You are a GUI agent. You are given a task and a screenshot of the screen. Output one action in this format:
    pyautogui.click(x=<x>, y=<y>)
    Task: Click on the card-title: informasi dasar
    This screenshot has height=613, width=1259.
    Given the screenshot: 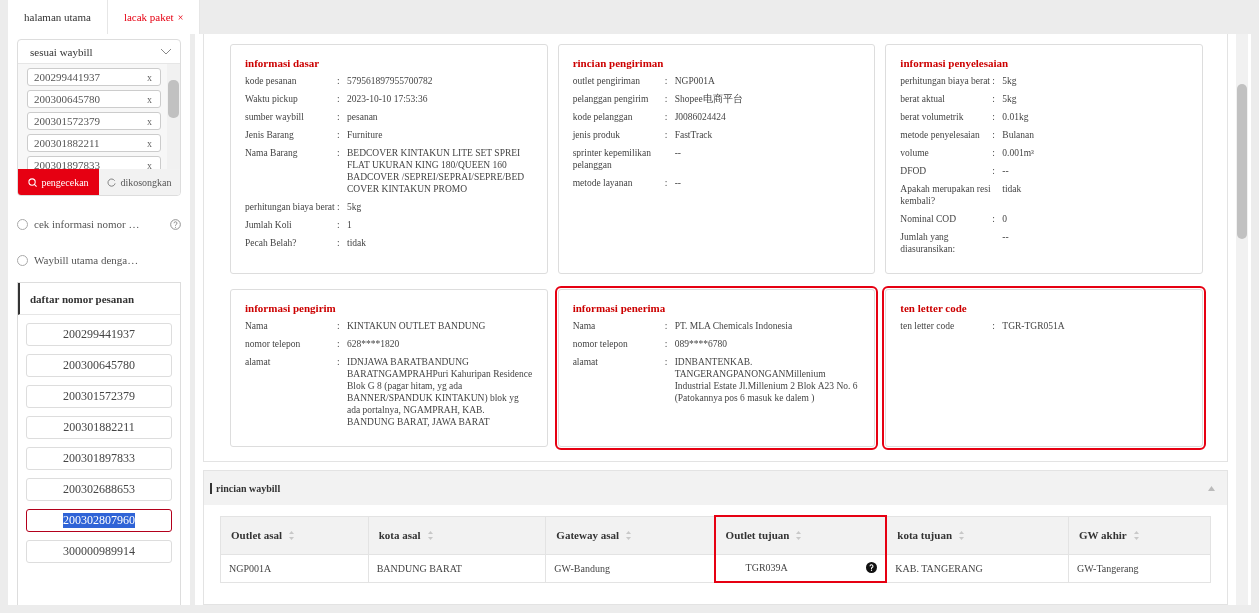 What is the action you would take?
    pyautogui.click(x=283, y=63)
    